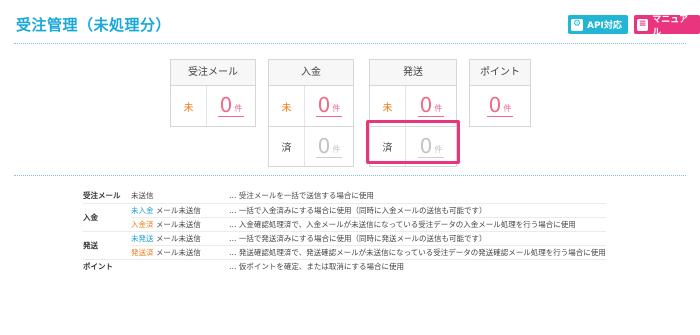 The image size is (700, 335). Describe the element at coordinates (324, 145) in the screenshot. I see `payment-done-count: 0` at that location.